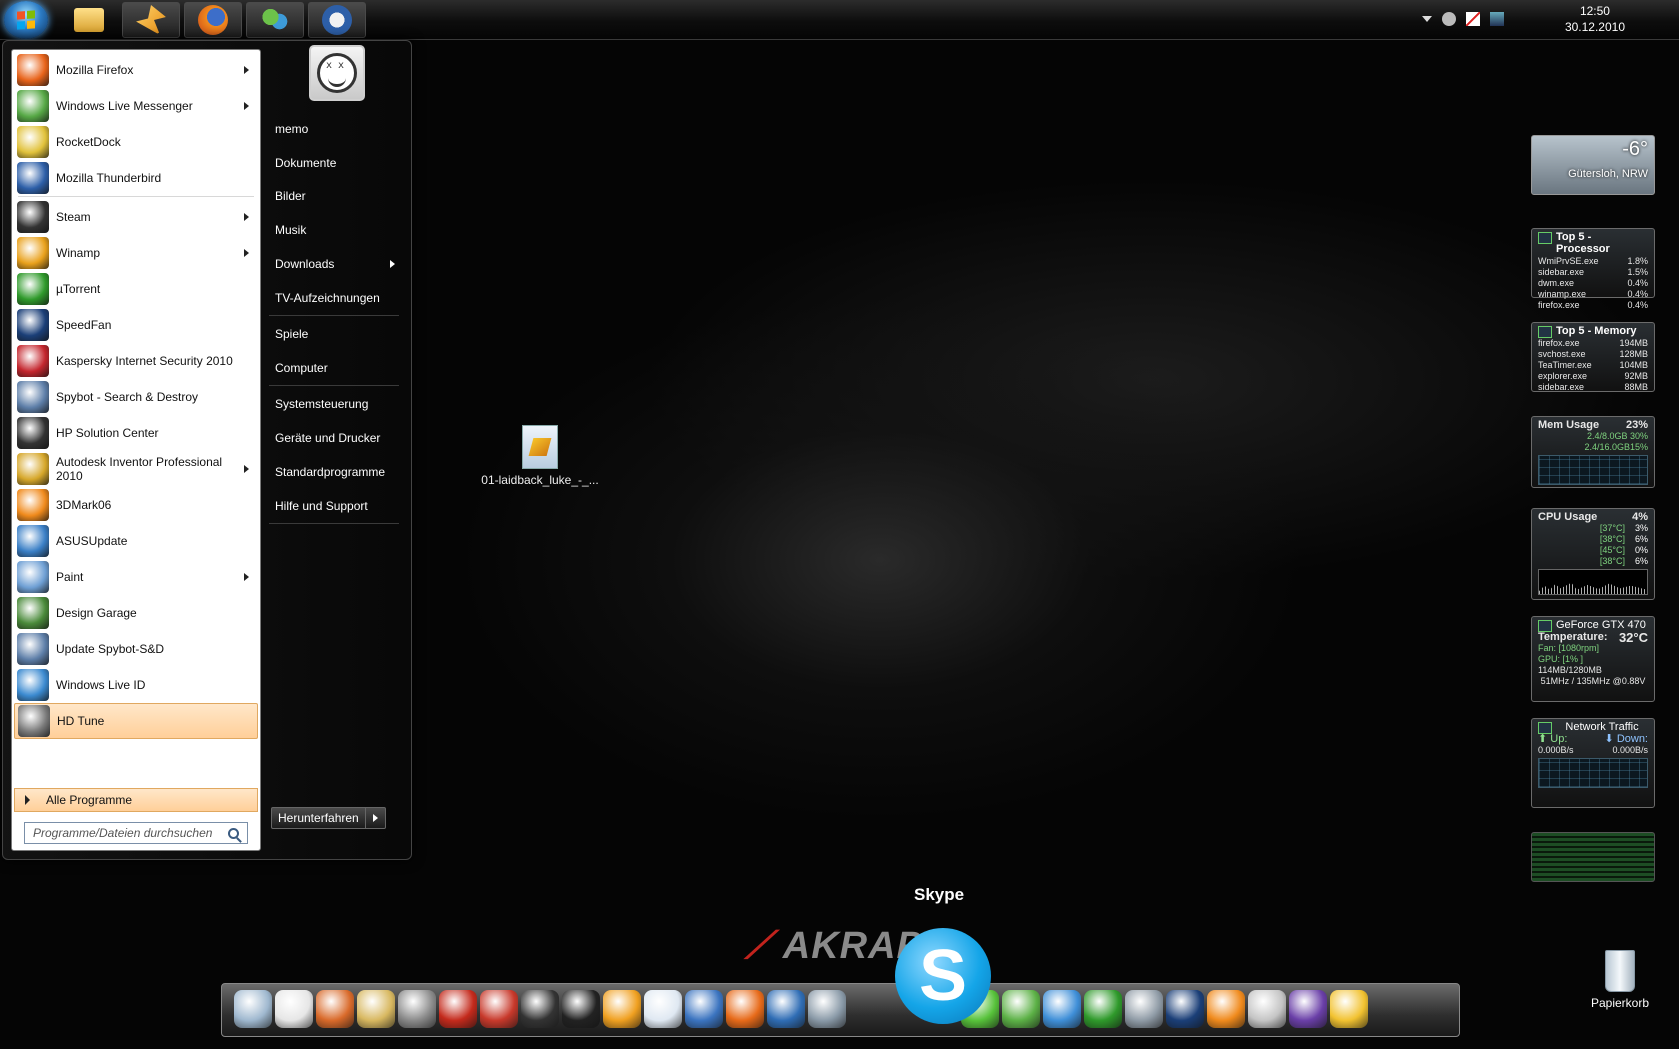 This screenshot has width=1679, height=1049. I want to click on notes-icon, so click(253, 1009).